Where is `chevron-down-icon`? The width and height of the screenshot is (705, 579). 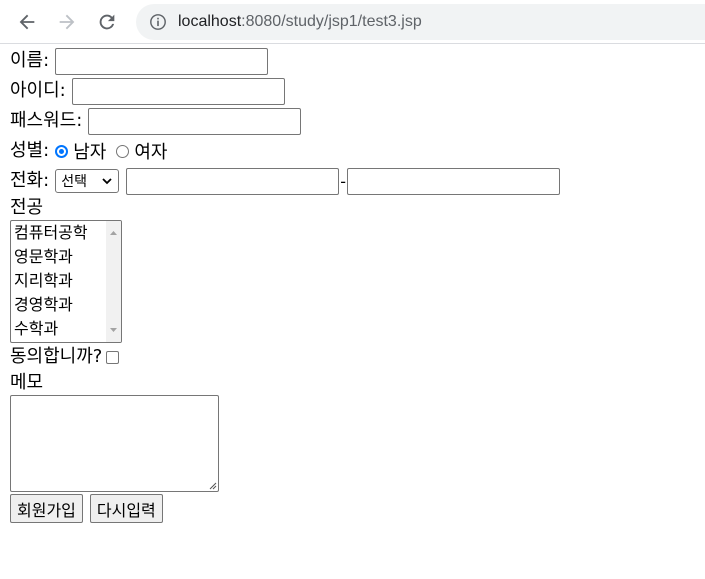
chevron-down-icon is located at coordinates (107, 181).